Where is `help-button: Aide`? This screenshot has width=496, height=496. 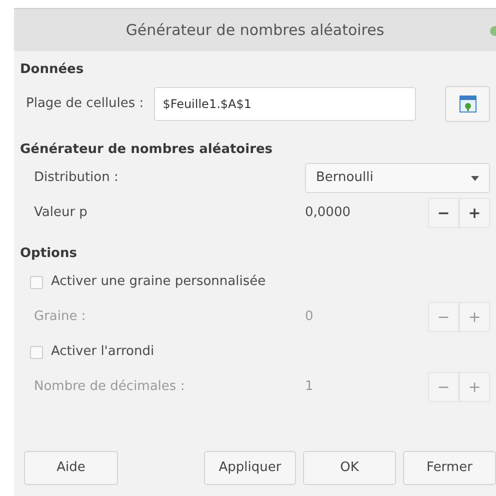
help-button: Aide is located at coordinates (71, 468).